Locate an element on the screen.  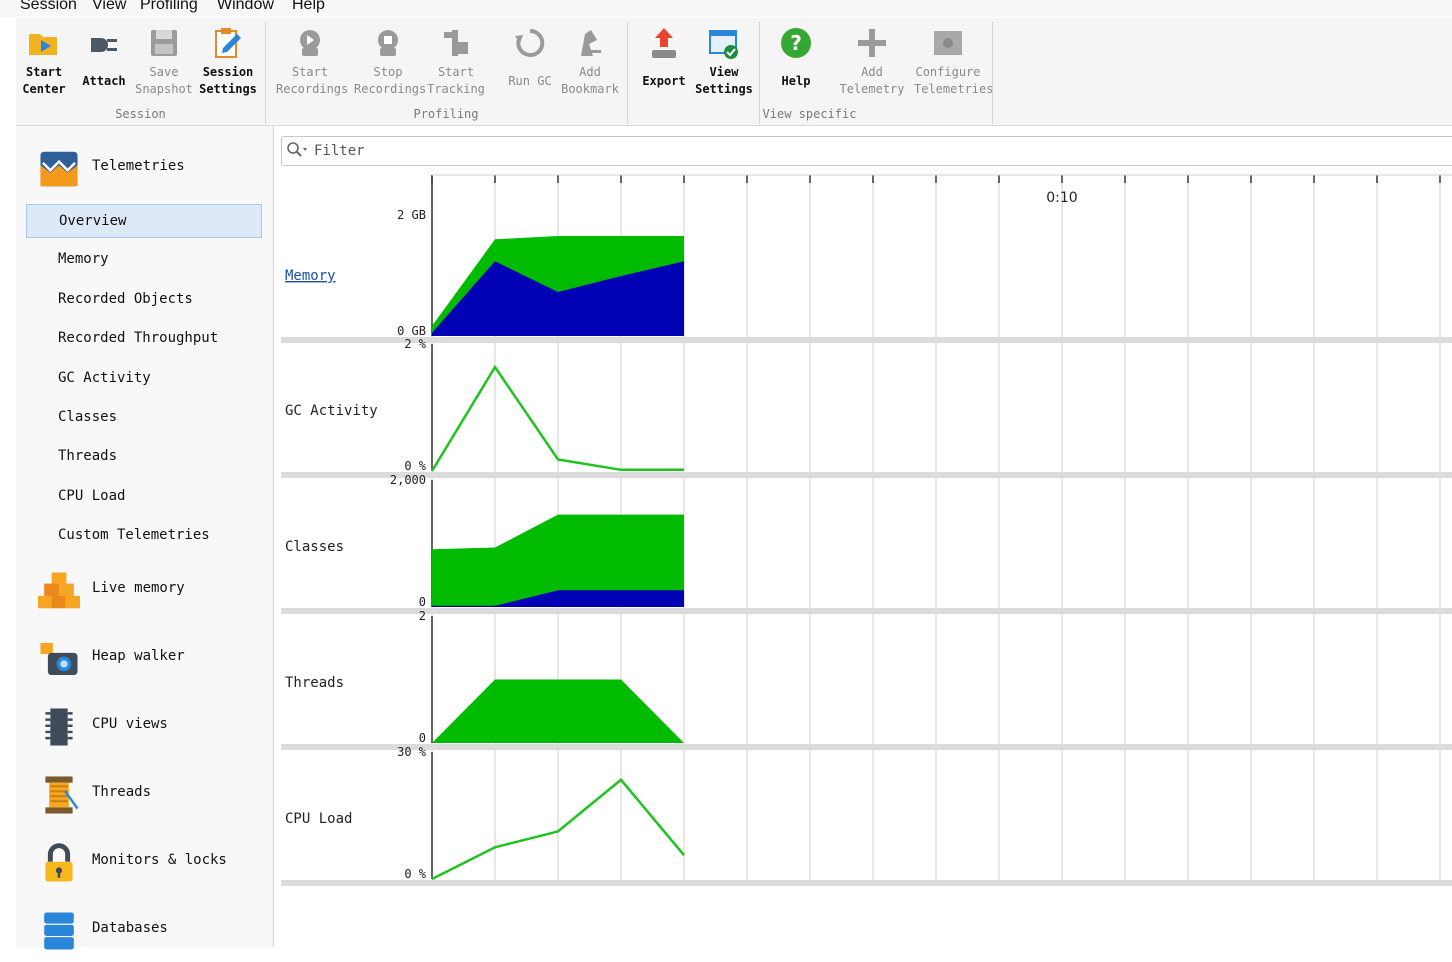
panel-title-memory: Memory is located at coordinates (310, 276).